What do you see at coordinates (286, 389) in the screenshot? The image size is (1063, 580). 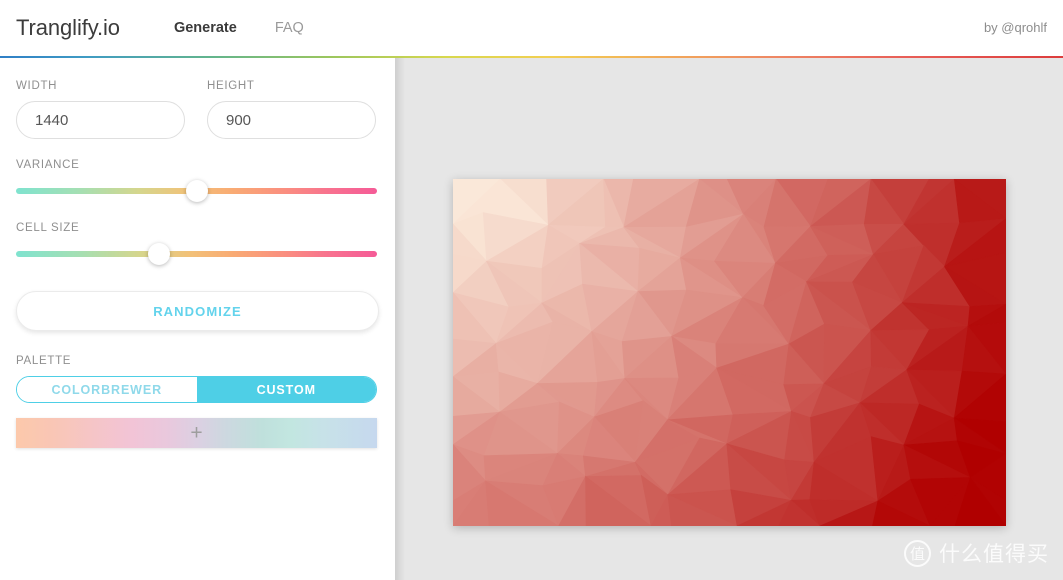 I see `palette-tab-custom: CUSTOM` at bounding box center [286, 389].